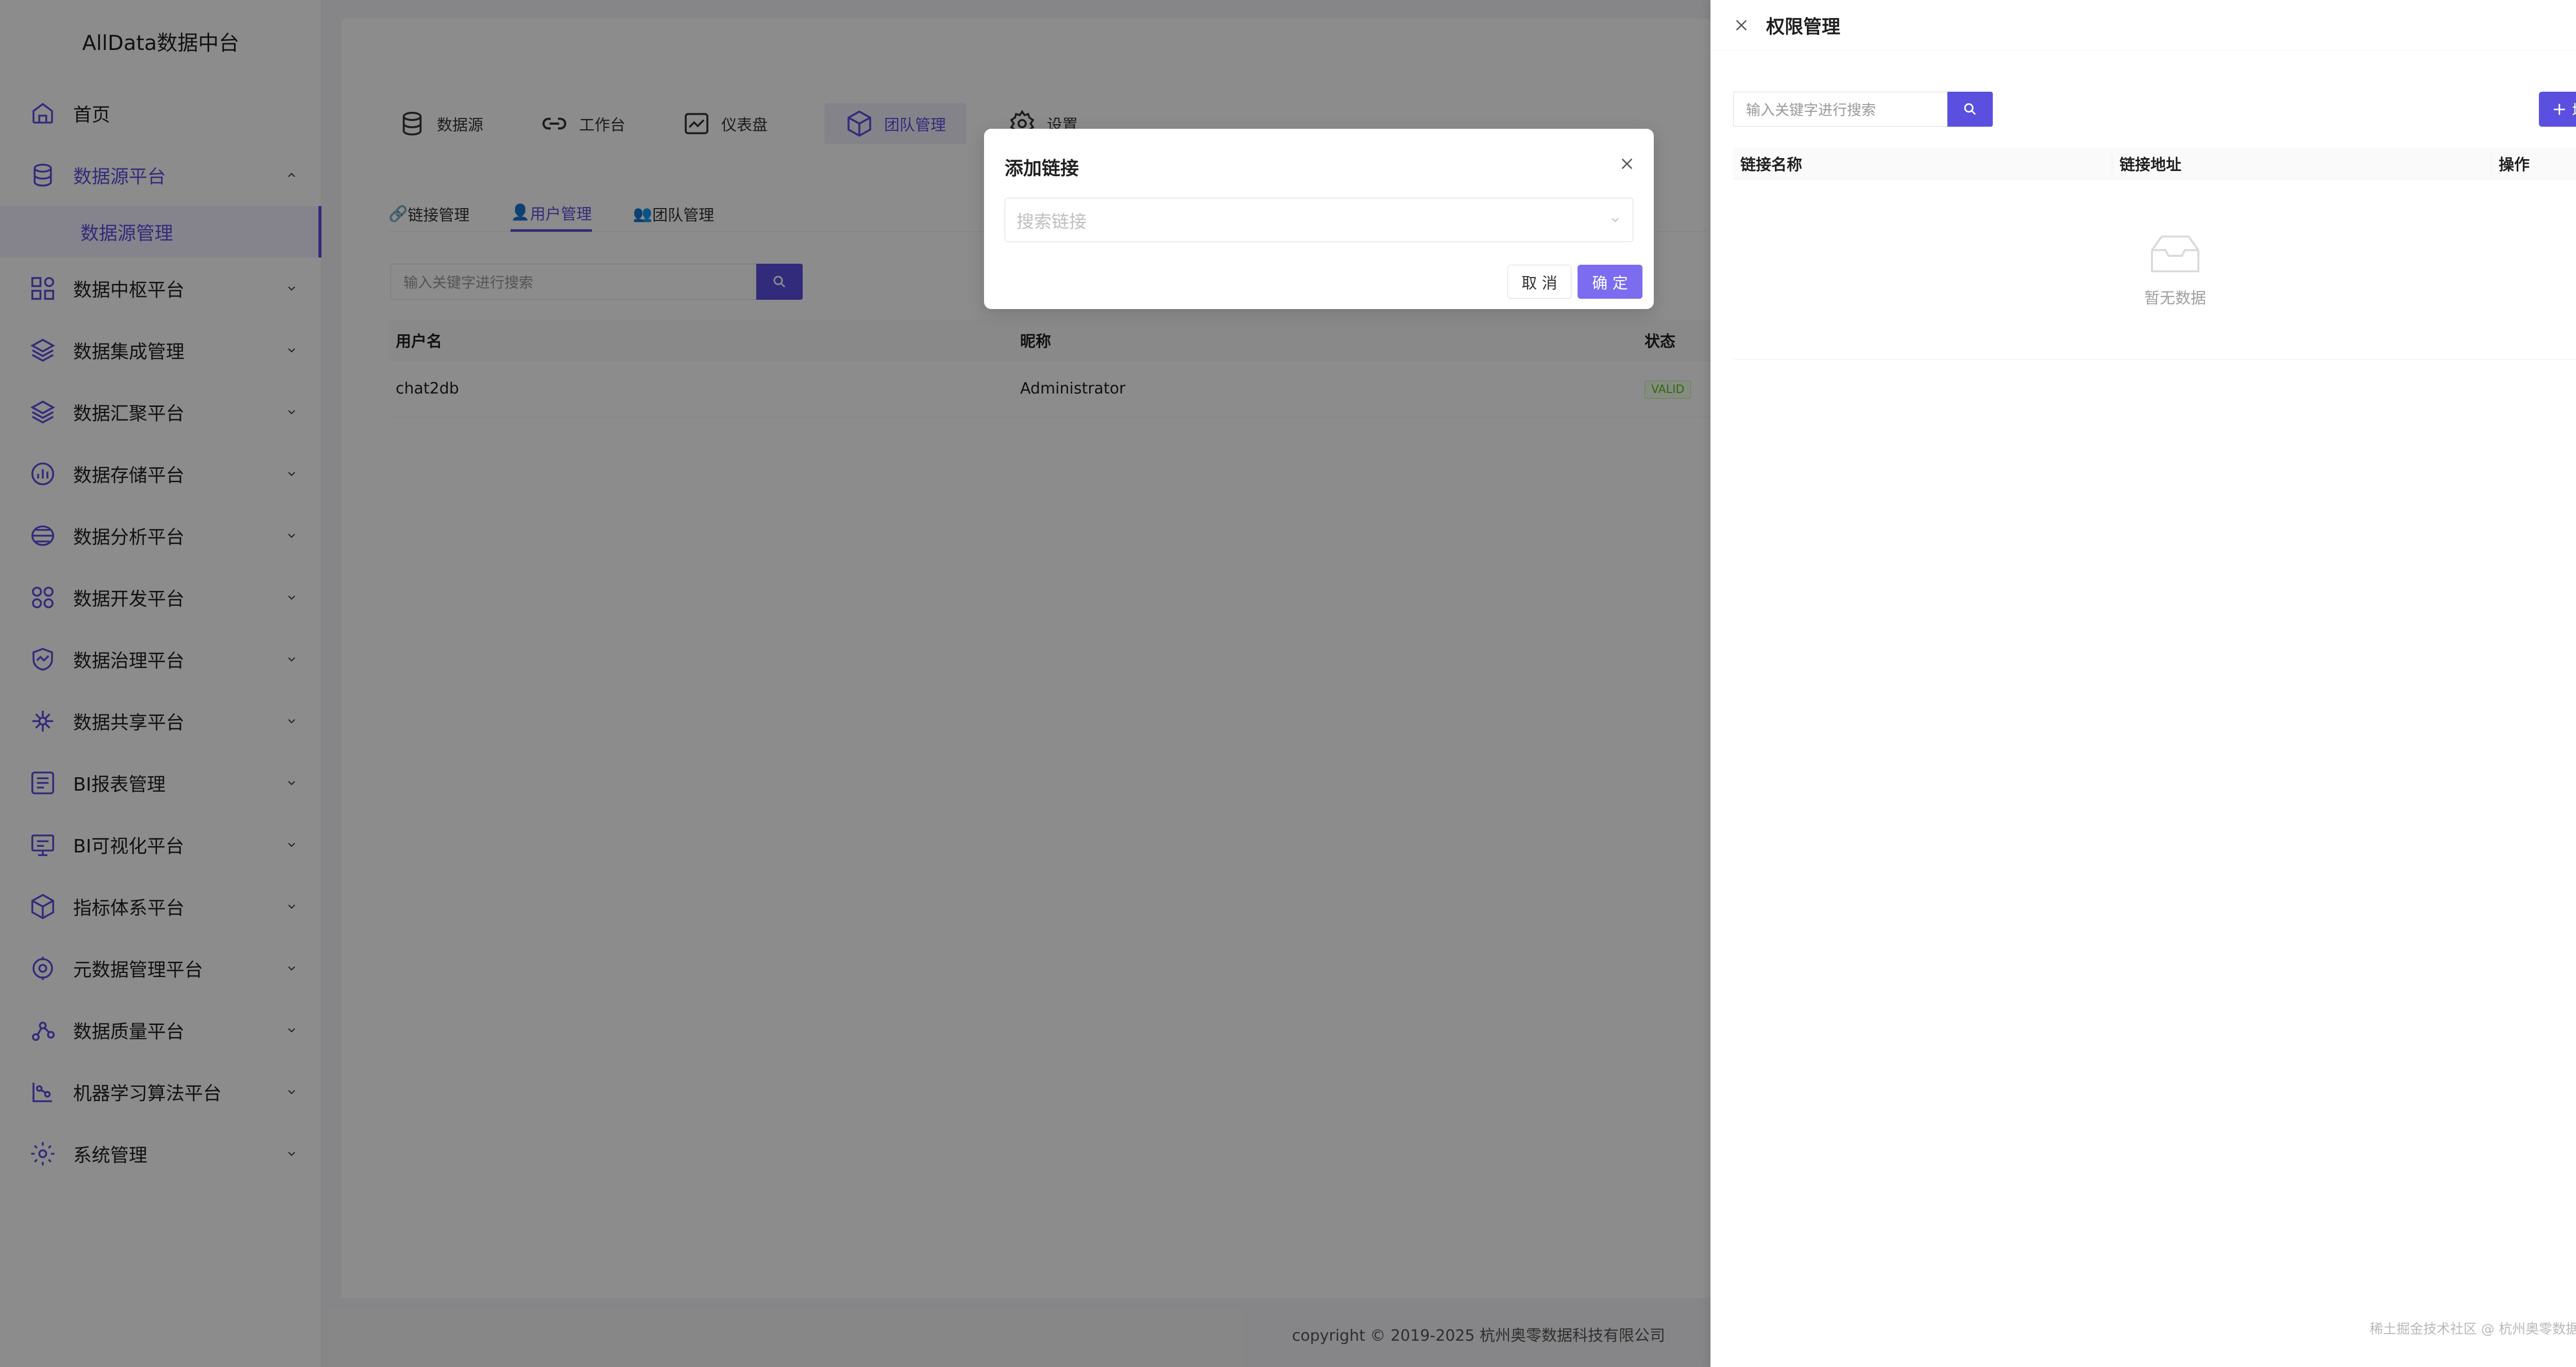  What do you see at coordinates (1803, 27) in the screenshot?
I see `drawer-title: 权限管理` at bounding box center [1803, 27].